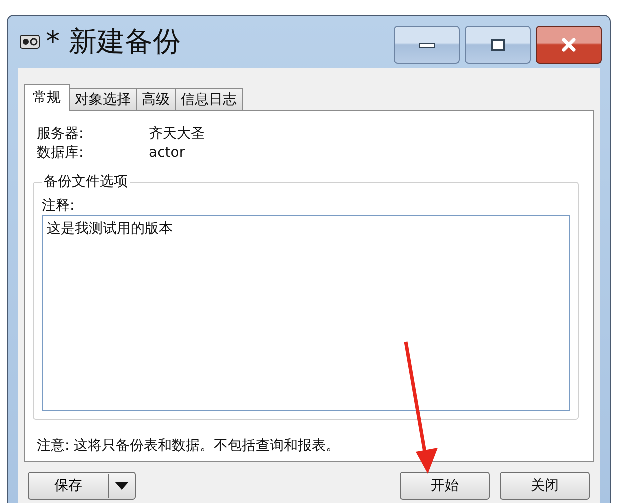 The image size is (640, 503). I want to click on field-value: actor, so click(167, 153).